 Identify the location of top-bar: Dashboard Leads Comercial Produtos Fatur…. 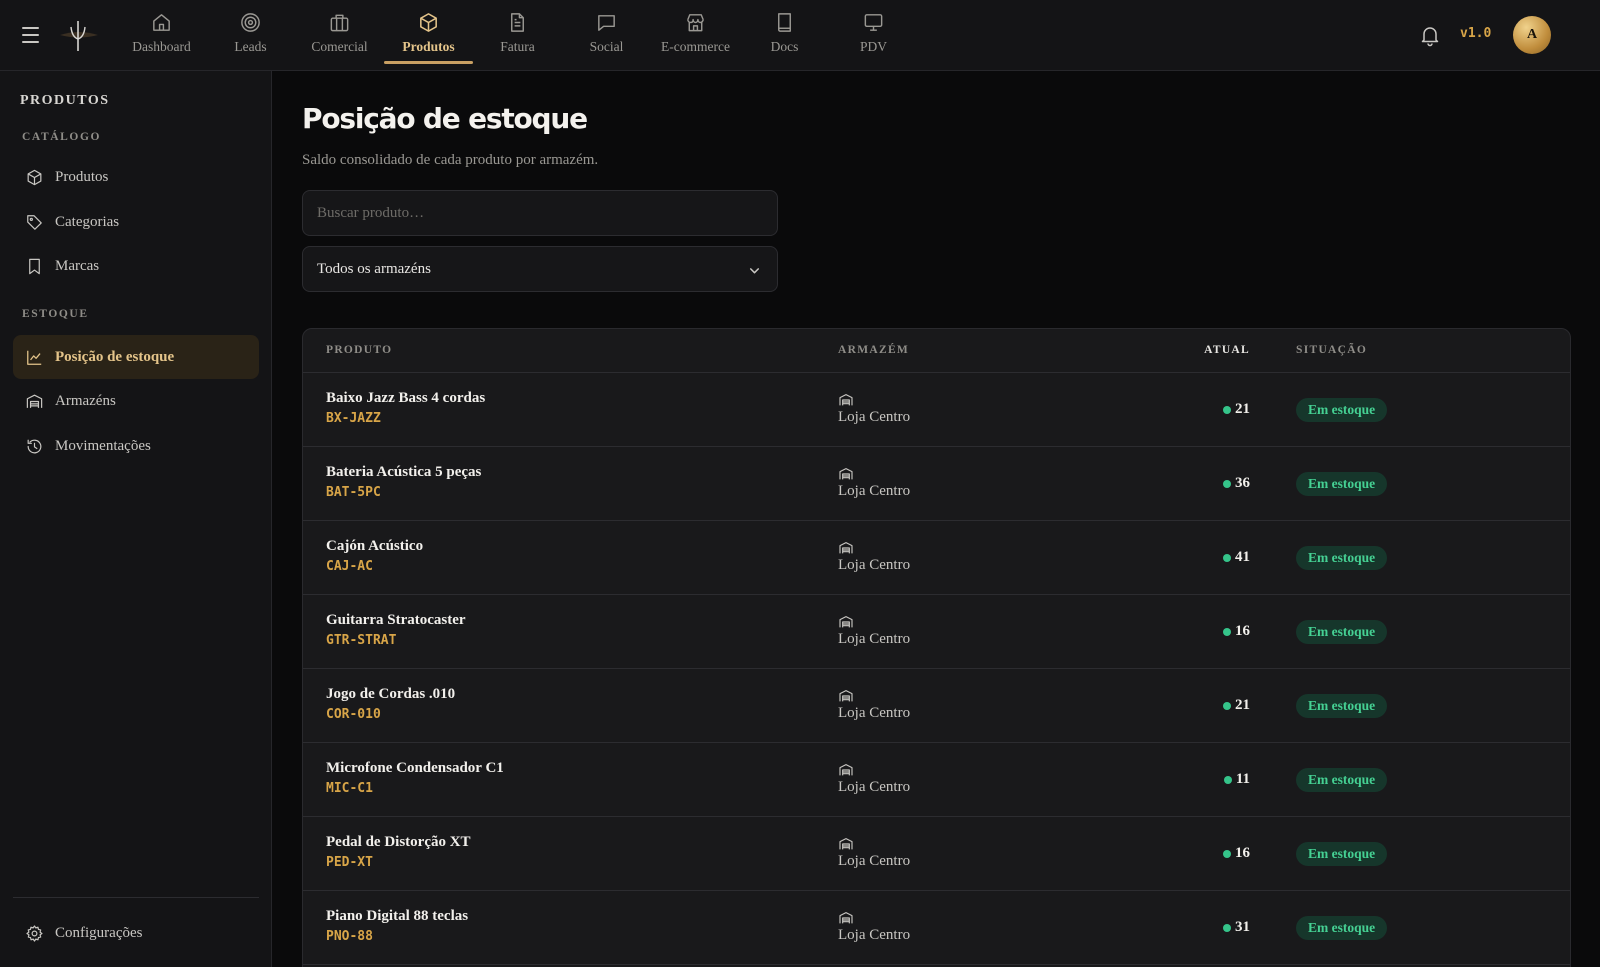
(800, 35).